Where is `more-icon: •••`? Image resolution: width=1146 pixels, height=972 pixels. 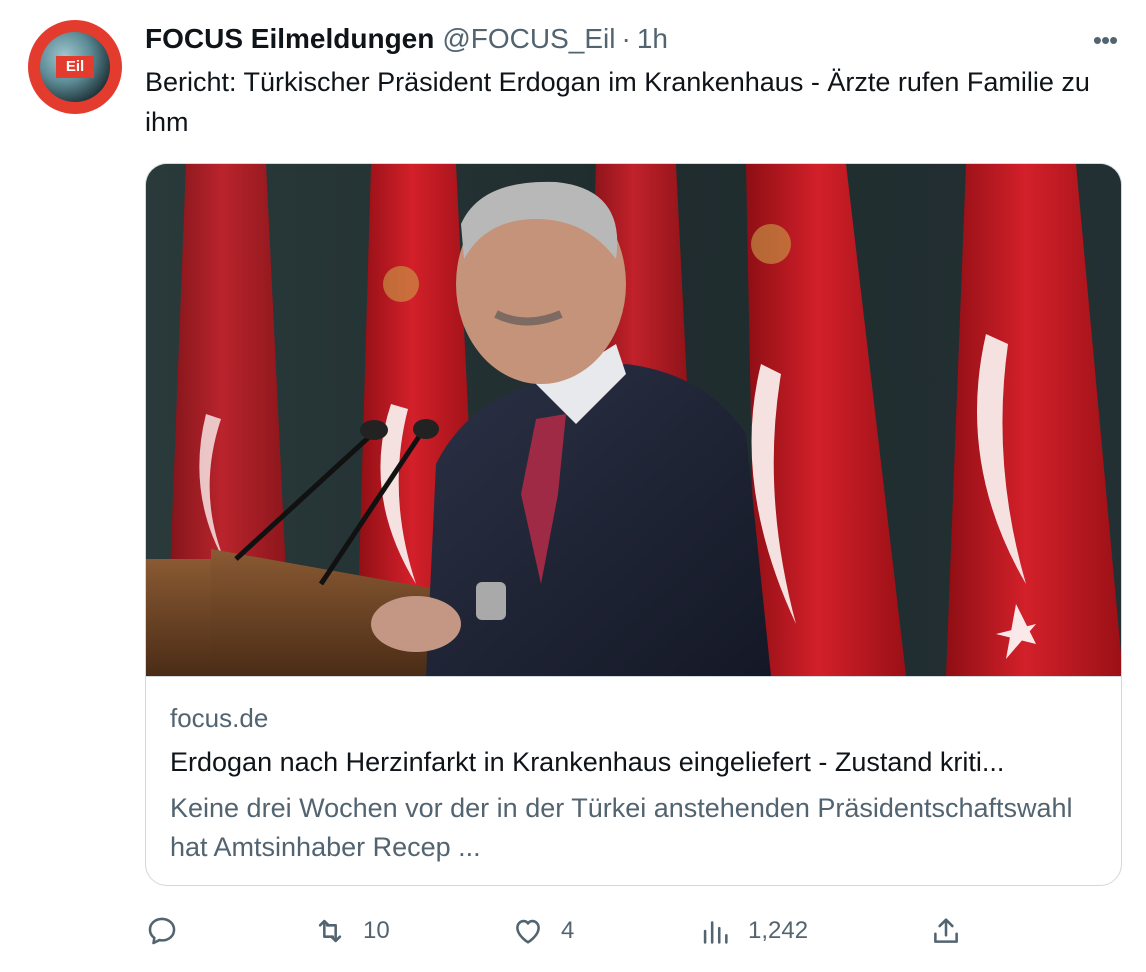 more-icon: ••• is located at coordinates (1105, 40).